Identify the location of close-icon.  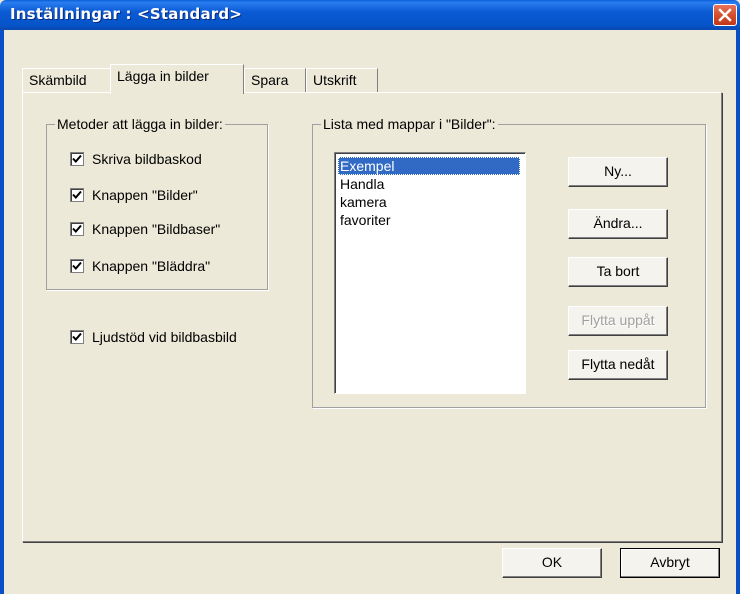
(725, 15).